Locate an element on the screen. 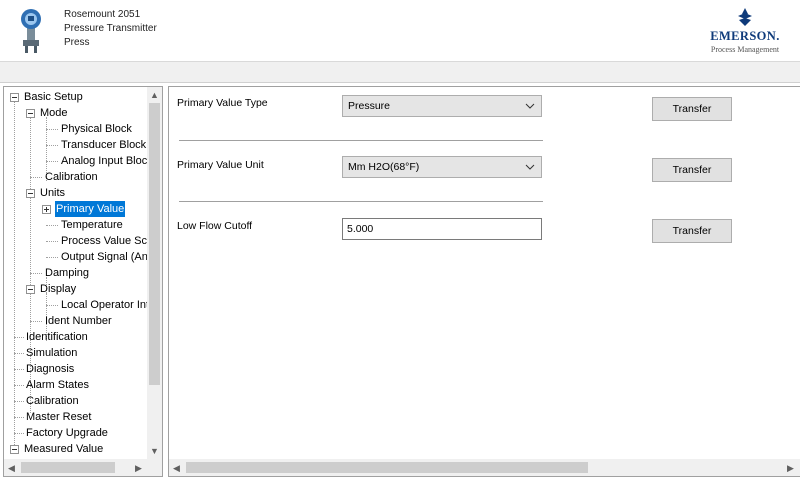  tree-item-alarm-states: Alarm States is located at coordinates (47, 385).